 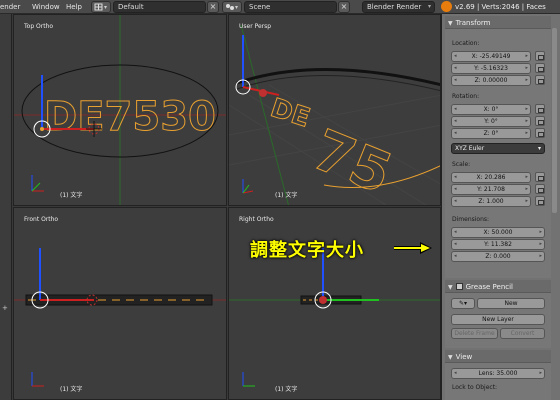 I want to click on dimension-y-field: ◂ Y: 11.382 ▸, so click(x=498, y=244).